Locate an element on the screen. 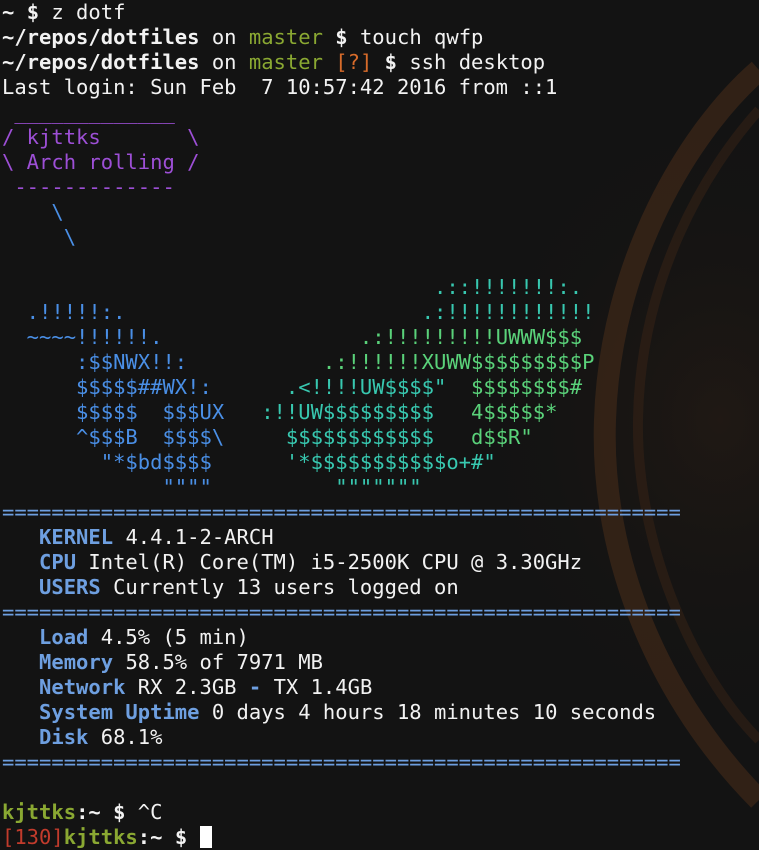  history-line-1: ~ $ z dotf is located at coordinates (64, 12).